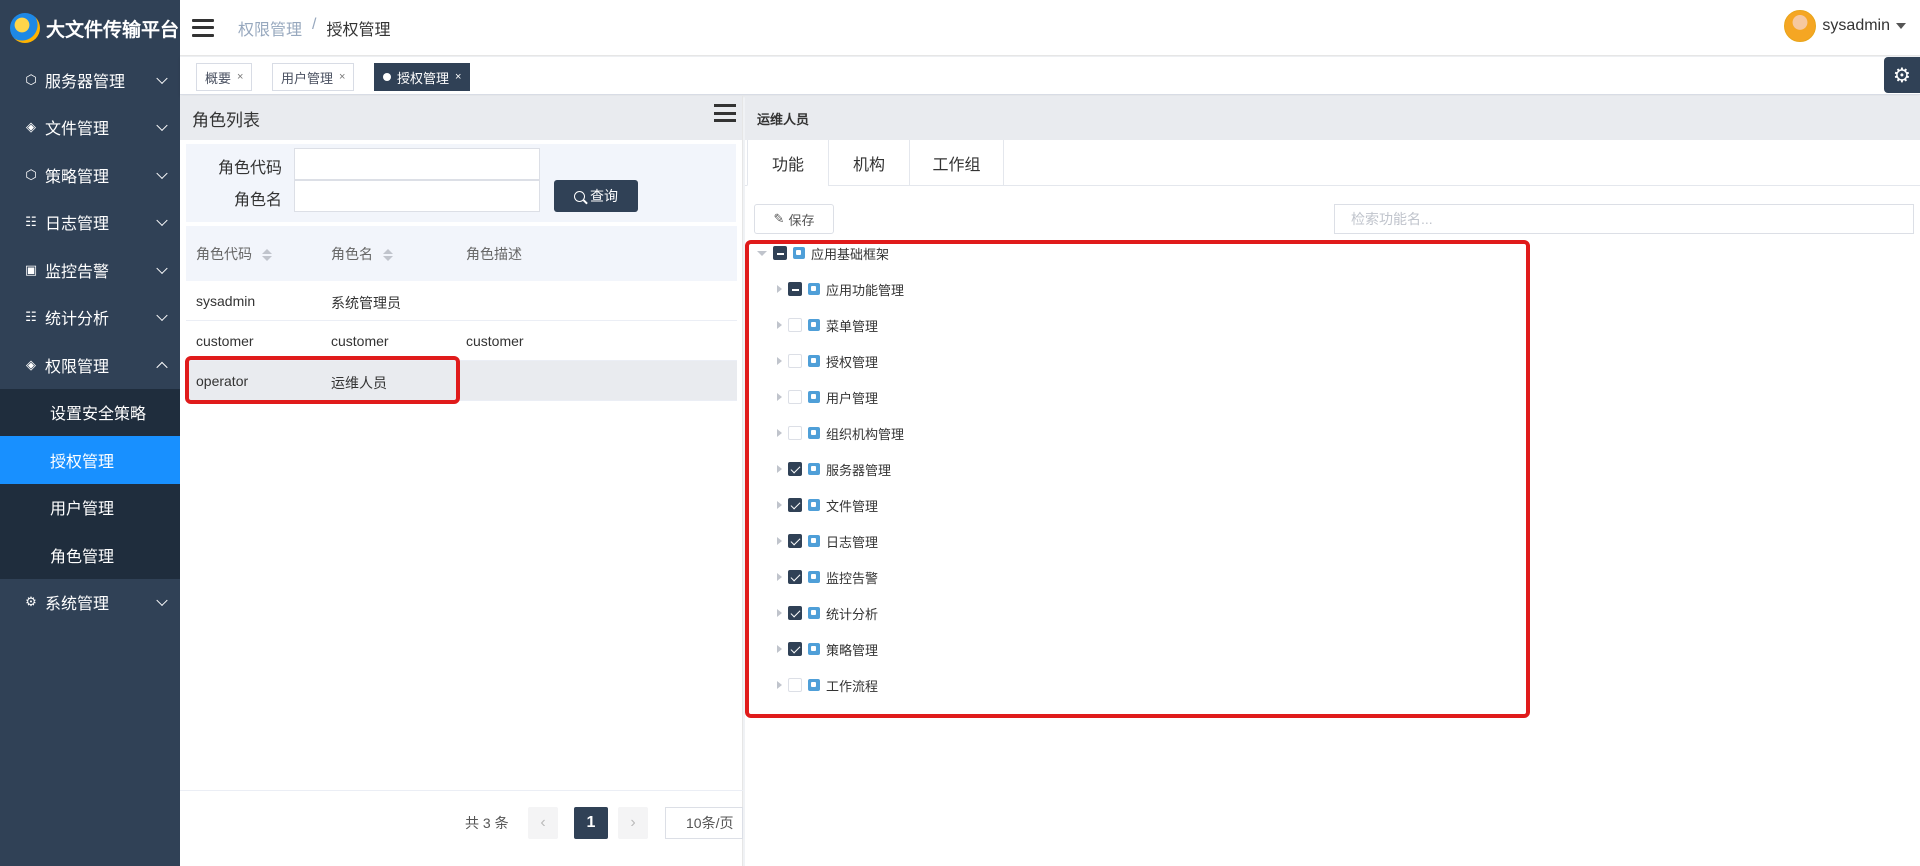  What do you see at coordinates (270, 28) in the screenshot?
I see `breadcrumb-item: 权限管理` at bounding box center [270, 28].